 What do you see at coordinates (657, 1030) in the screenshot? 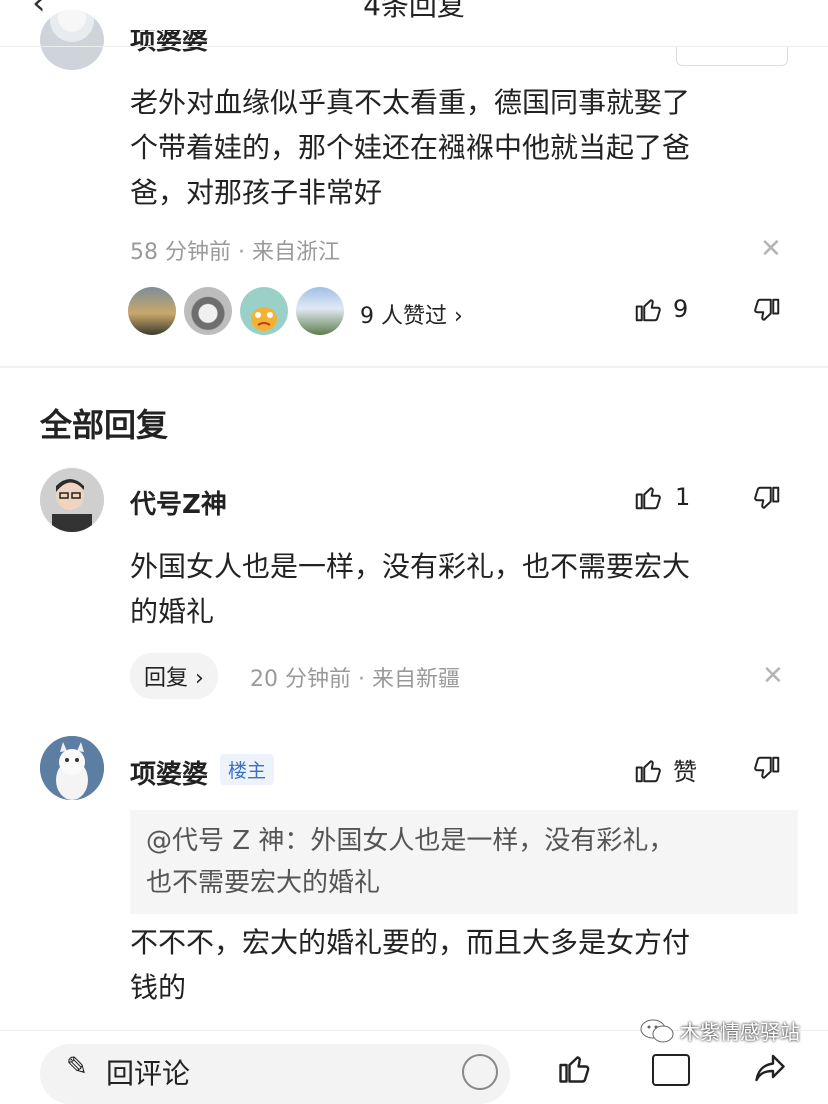
I see `wechat-icon` at bounding box center [657, 1030].